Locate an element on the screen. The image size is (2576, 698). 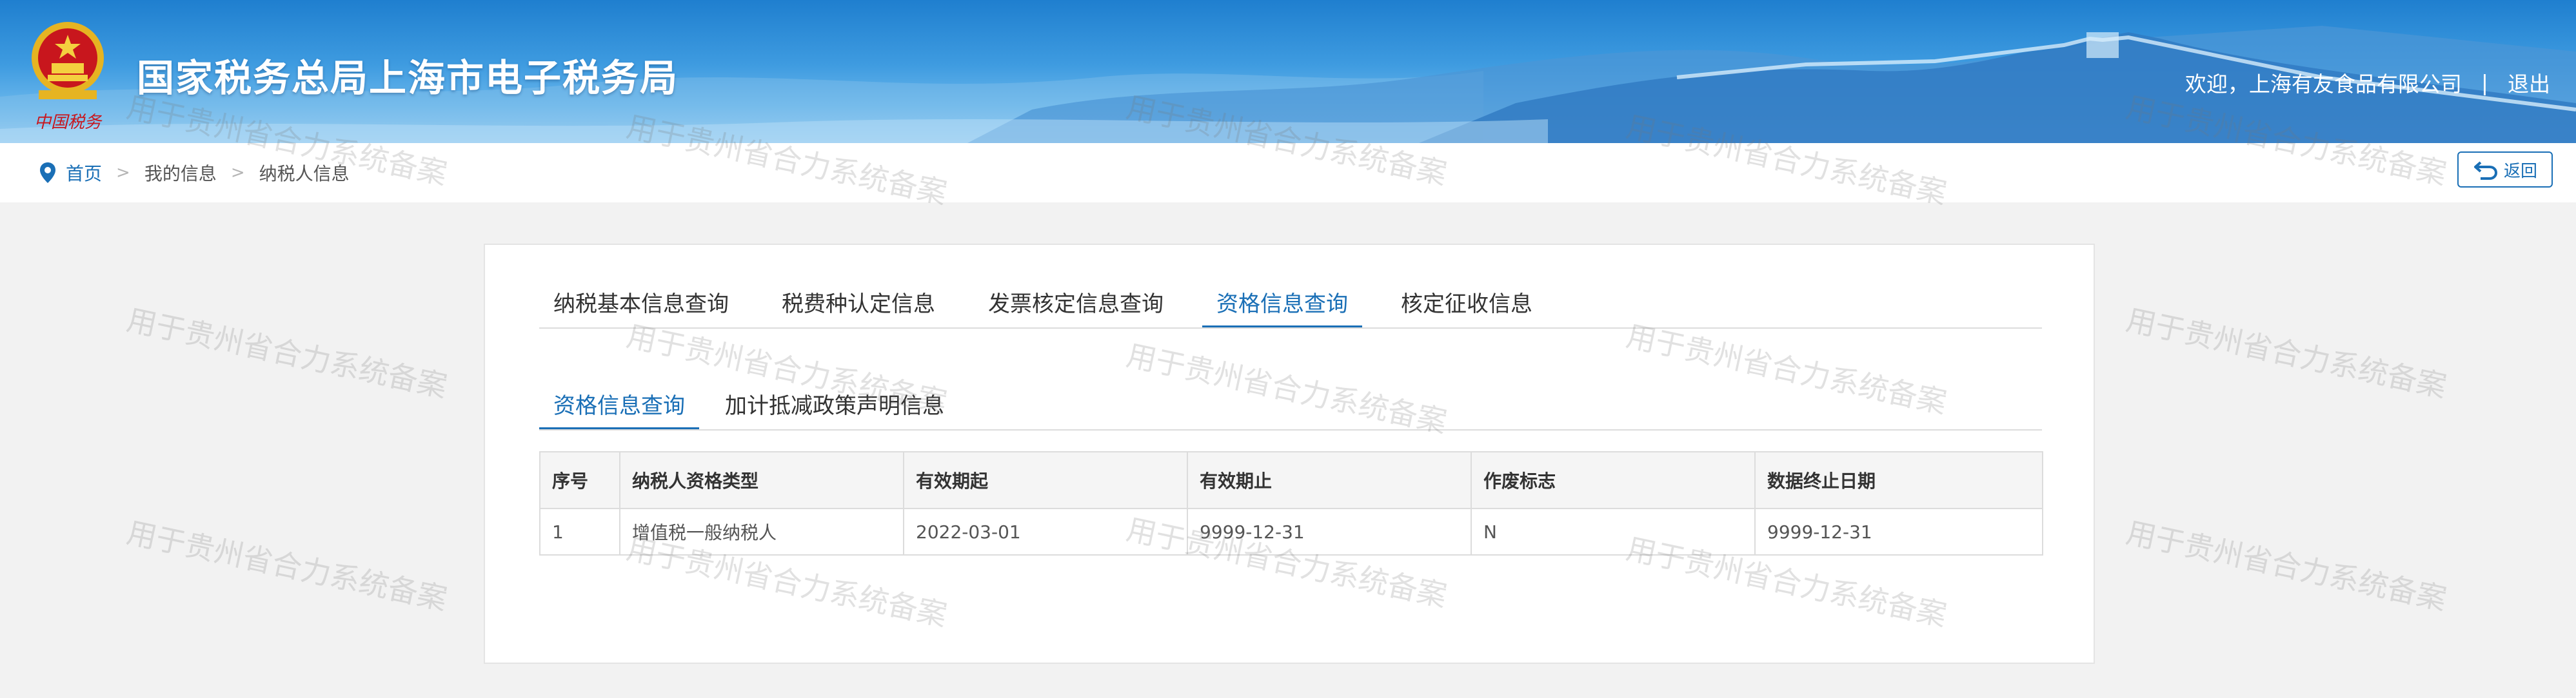
tab-invoice-info: 发票核定信息查询 is located at coordinates (1076, 307).